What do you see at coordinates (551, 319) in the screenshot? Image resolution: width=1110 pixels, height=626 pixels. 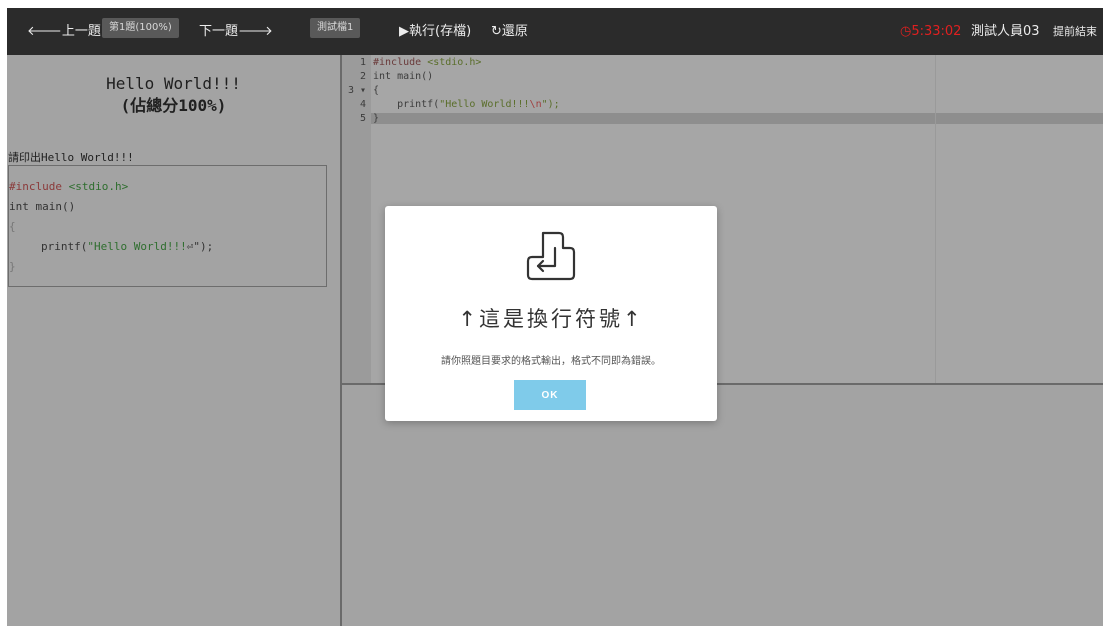 I see `dialog-title: ↑這是換行符號↑` at bounding box center [551, 319].